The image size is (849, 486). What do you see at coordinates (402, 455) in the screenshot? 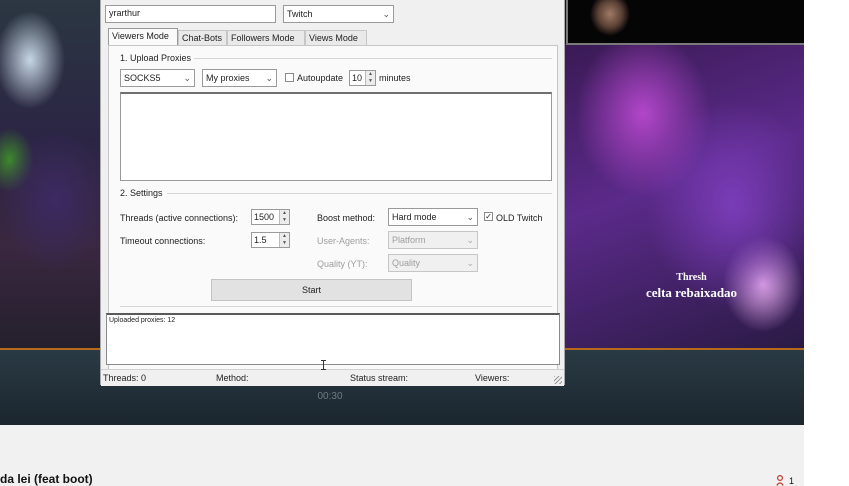
I see `video-info-bar` at bounding box center [402, 455].